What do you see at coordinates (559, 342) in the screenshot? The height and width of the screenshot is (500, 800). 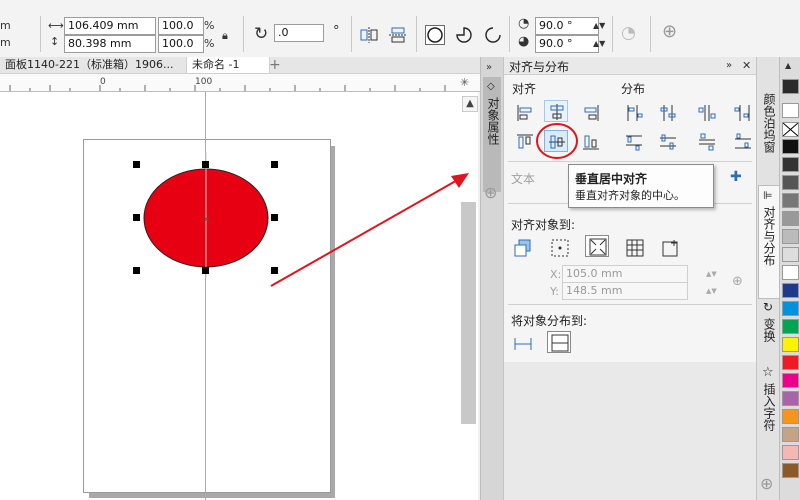 I see `distribute-to-page-button` at bounding box center [559, 342].